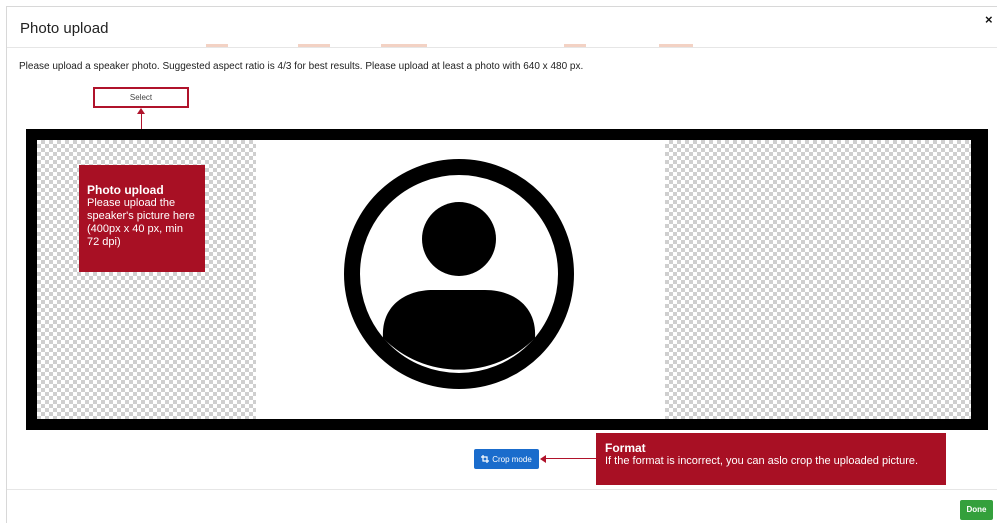  What do you see at coordinates (125, 190) in the screenshot?
I see `callout-title: Photo upload` at bounding box center [125, 190].